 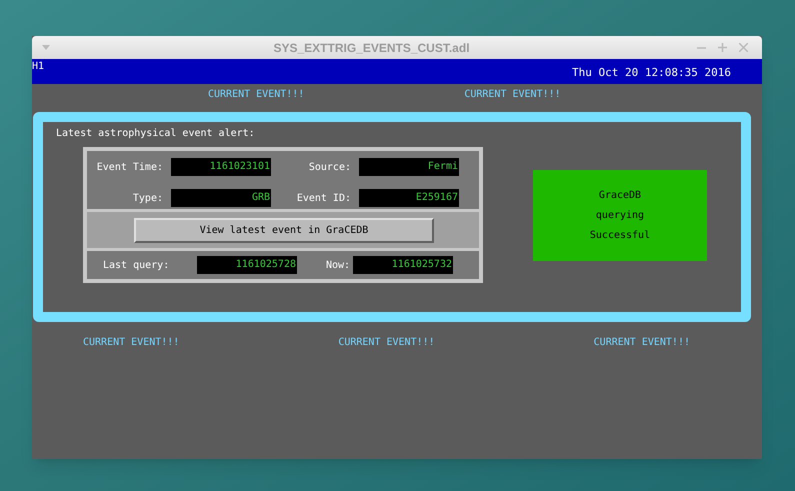 What do you see at coordinates (339, 265) in the screenshot?
I see `field-label: Now:` at bounding box center [339, 265].